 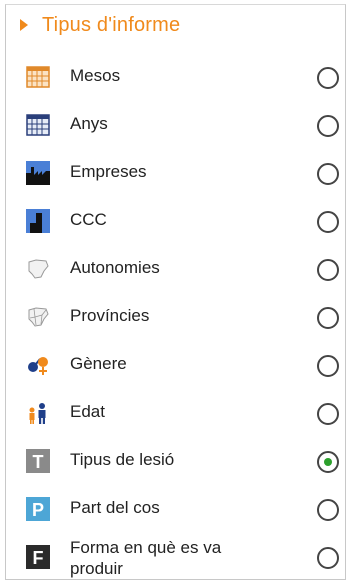 I want to click on panel-header: Tipus d'informe, so click(x=175, y=25).